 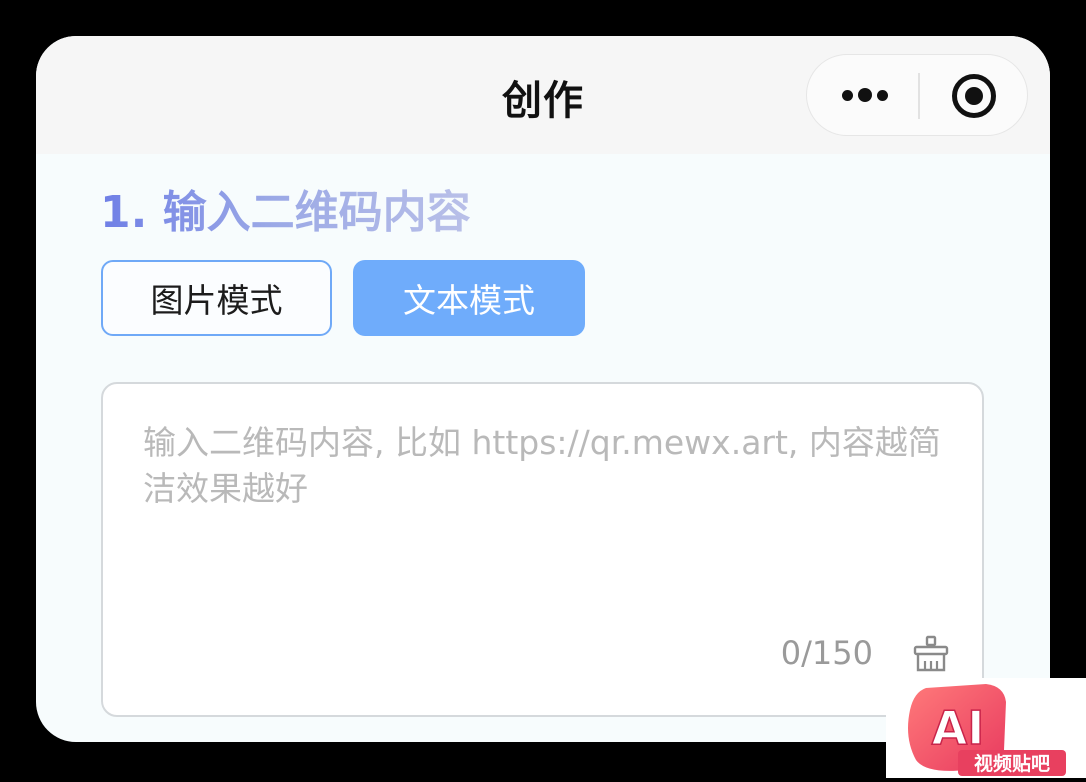 I want to click on svg-text: 视频贴吧, so click(x=1012, y=763).